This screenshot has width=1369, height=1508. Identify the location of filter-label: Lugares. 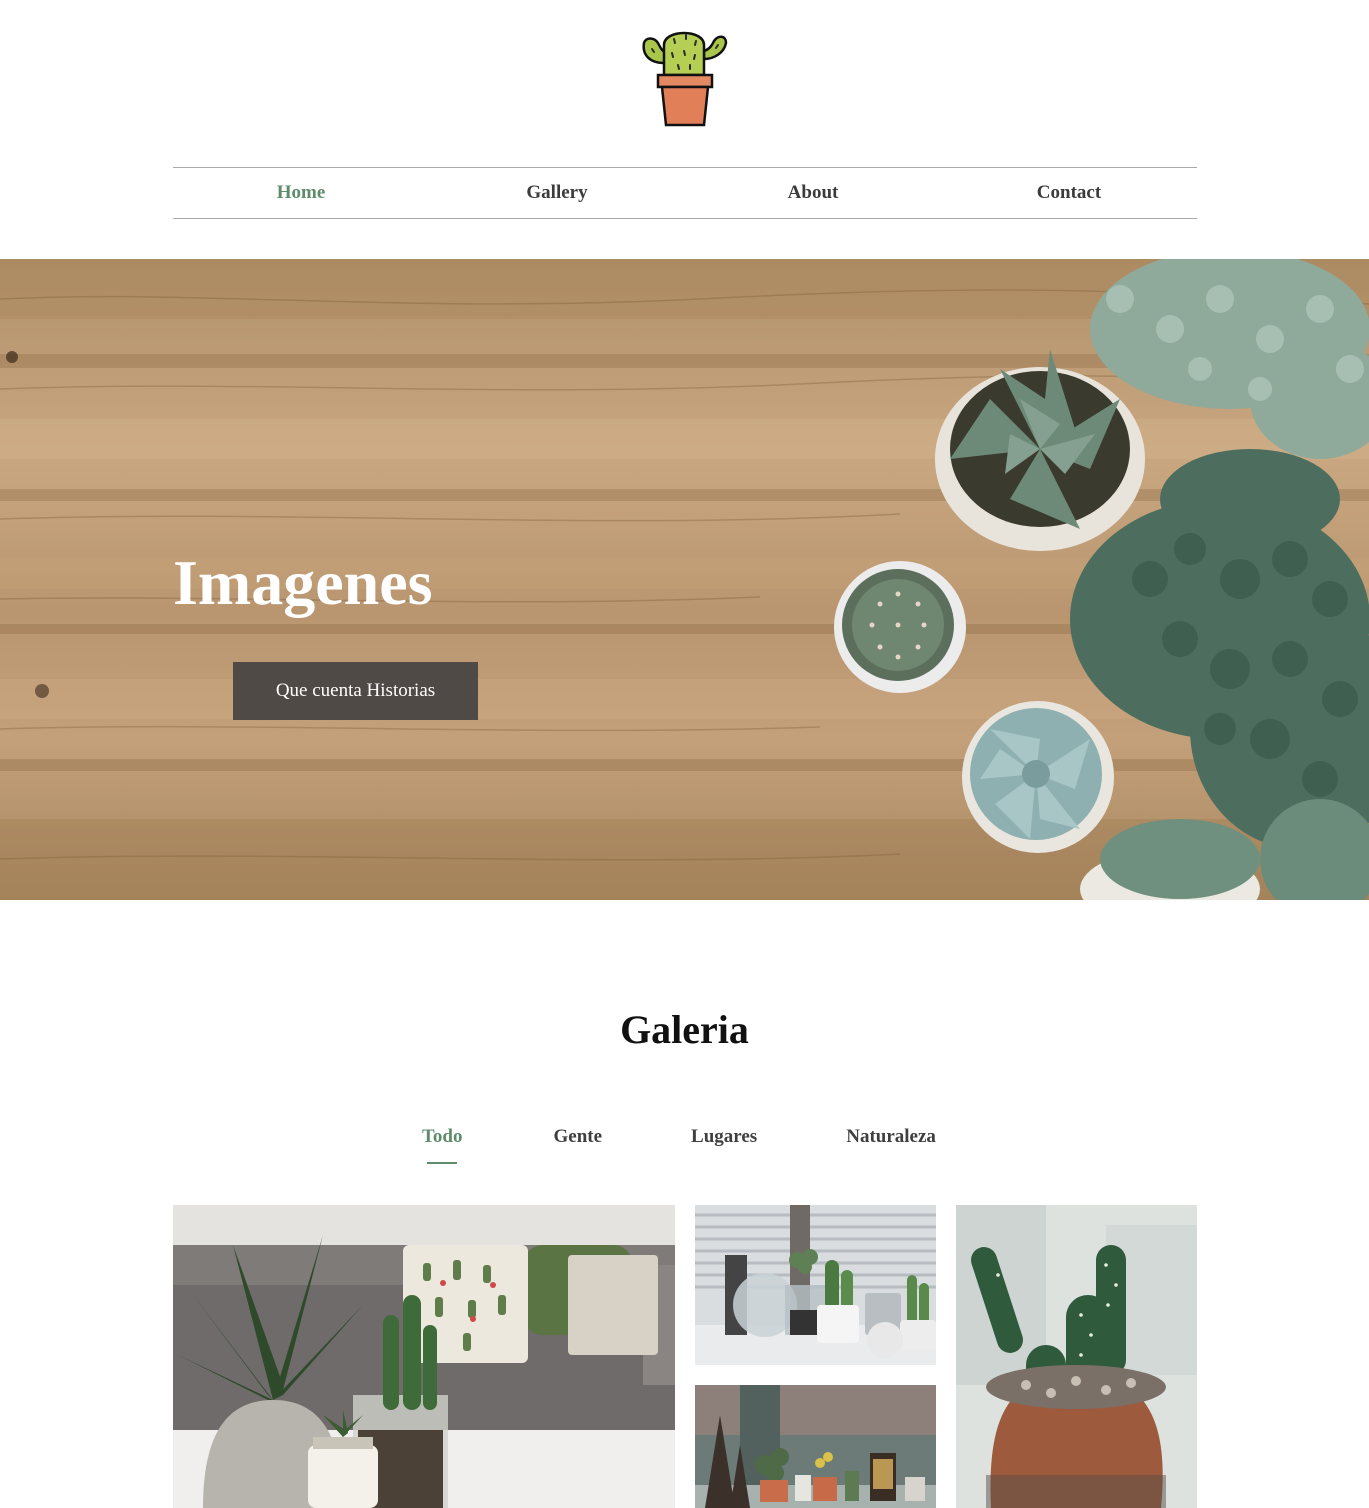
(724, 1136).